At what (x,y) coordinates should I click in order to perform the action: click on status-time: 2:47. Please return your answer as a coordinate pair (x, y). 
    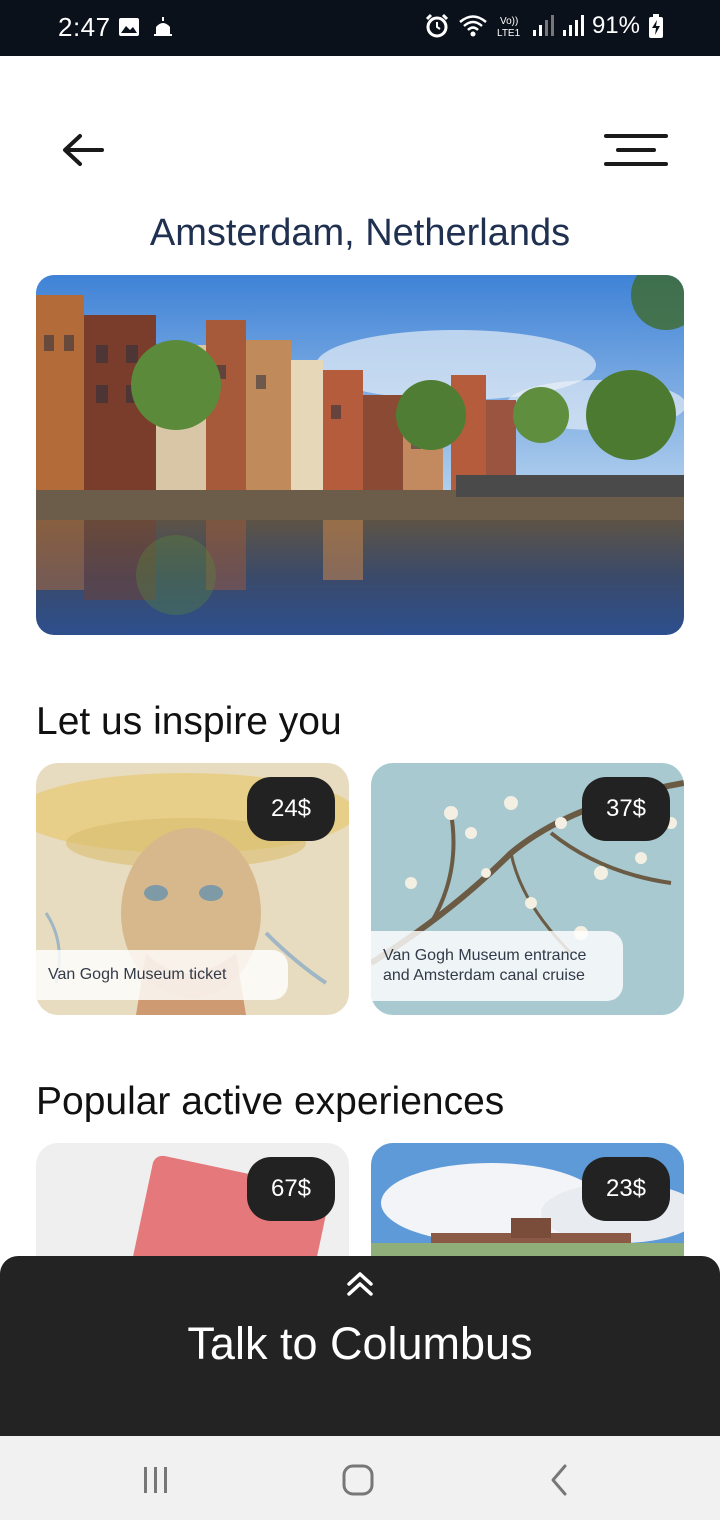
    Looking at the image, I should click on (84, 27).